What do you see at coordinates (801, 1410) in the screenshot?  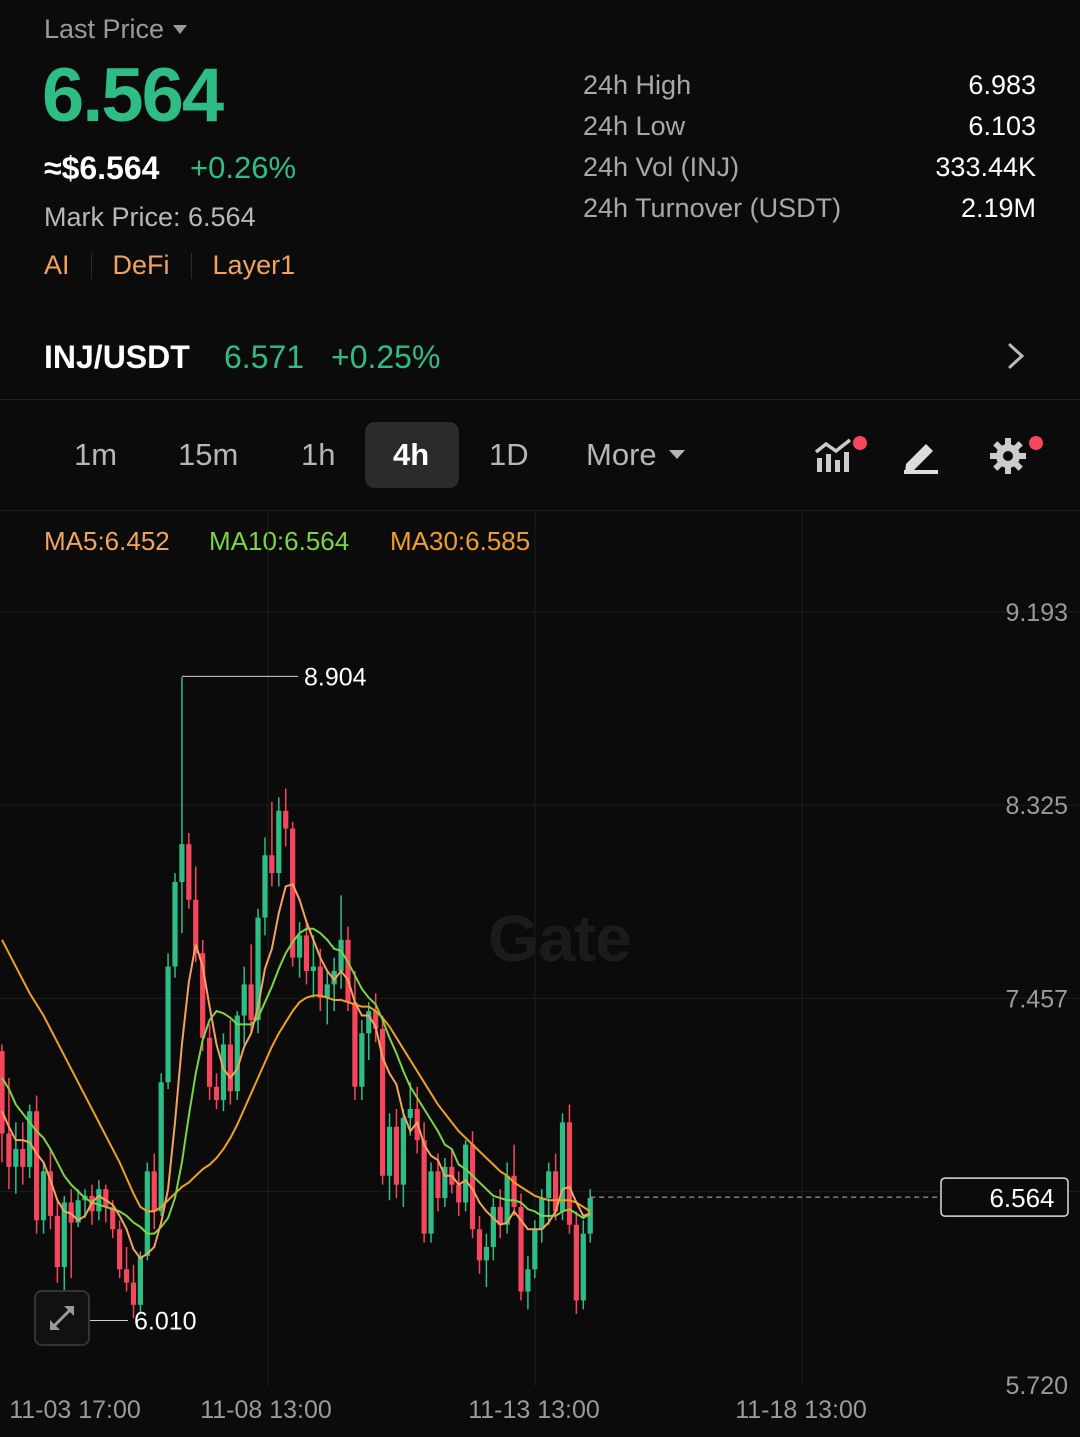 I see `x-axis-tick-label: 11-18 13:00` at bounding box center [801, 1410].